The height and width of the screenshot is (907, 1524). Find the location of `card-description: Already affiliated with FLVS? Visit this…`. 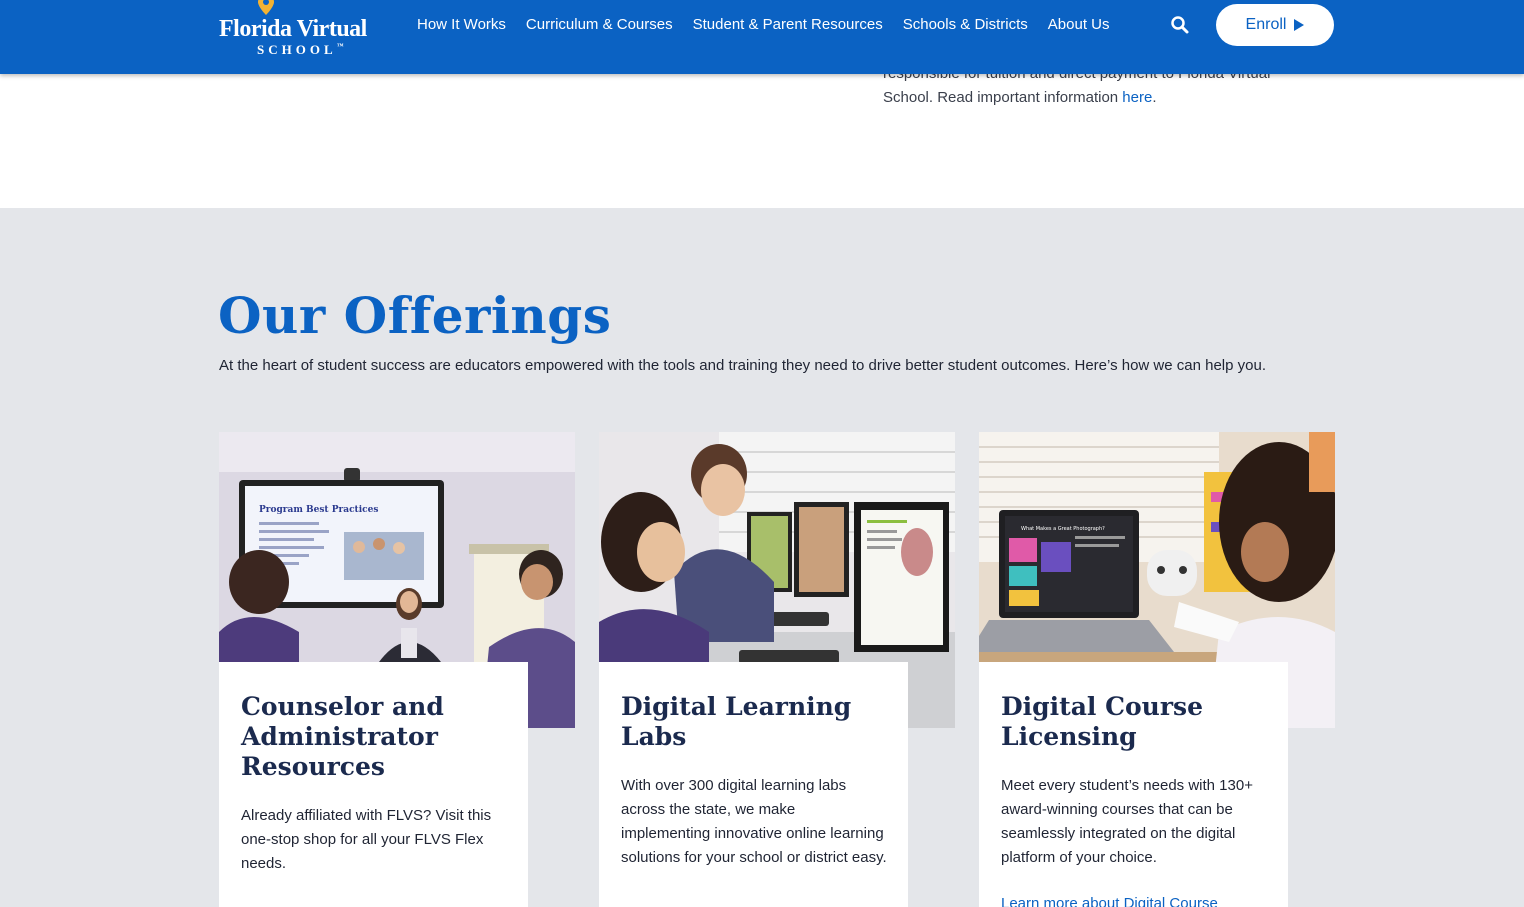

card-description: Already affiliated with FLVS? Visit this… is located at coordinates (366, 839).